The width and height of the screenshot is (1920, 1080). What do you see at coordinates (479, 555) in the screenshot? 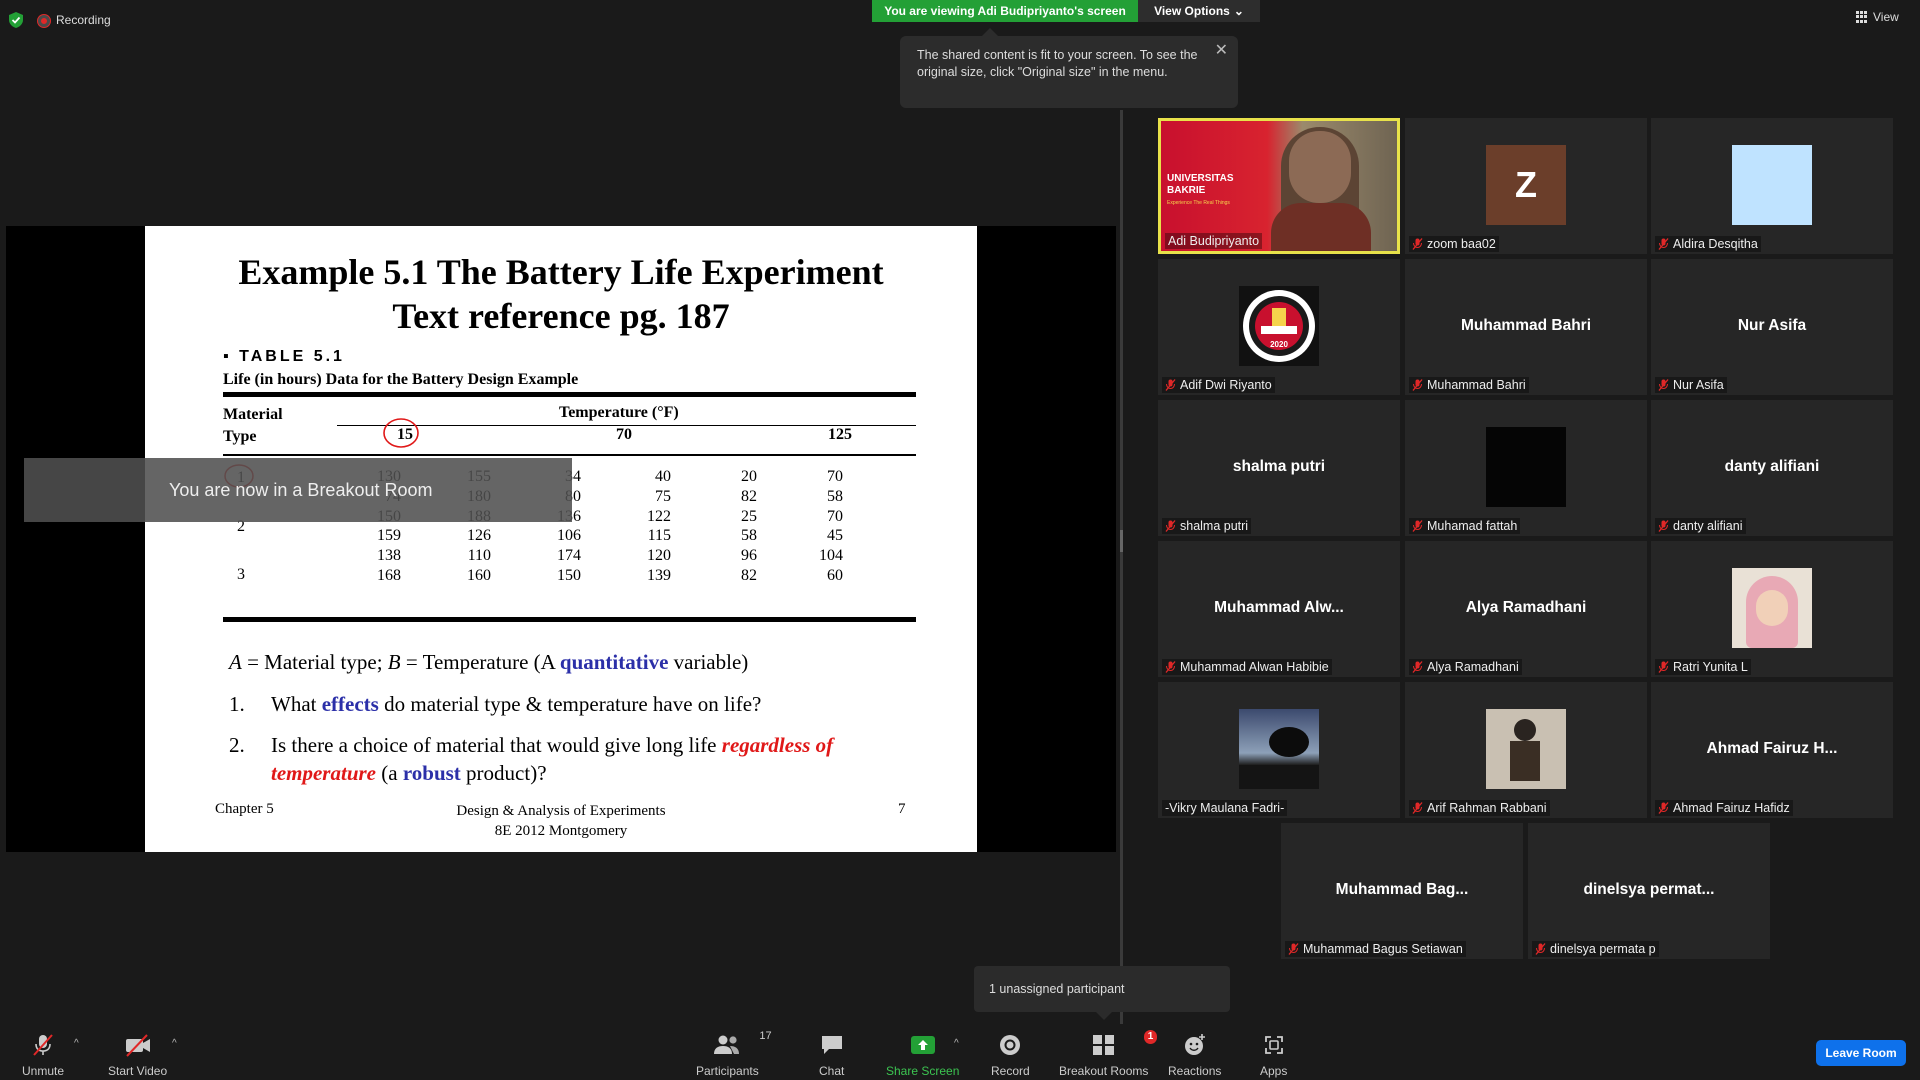
I see `table-cell: 110` at bounding box center [479, 555].